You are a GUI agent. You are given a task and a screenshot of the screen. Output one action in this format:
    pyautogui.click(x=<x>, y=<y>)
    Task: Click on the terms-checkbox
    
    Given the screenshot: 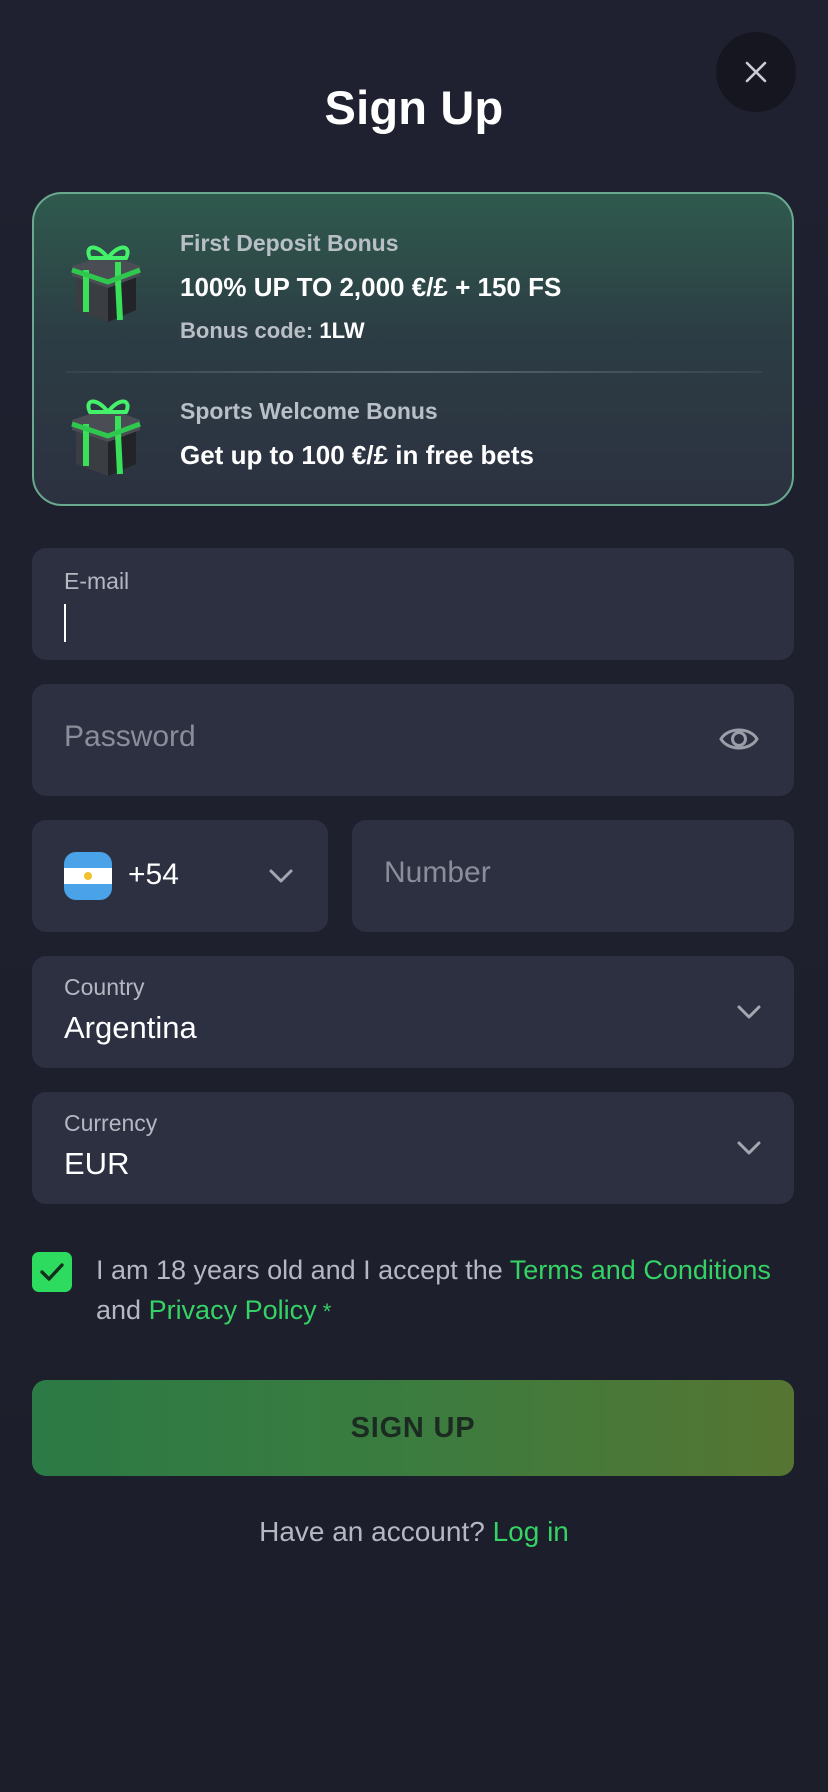 What is the action you would take?
    pyautogui.click(x=52, y=1272)
    